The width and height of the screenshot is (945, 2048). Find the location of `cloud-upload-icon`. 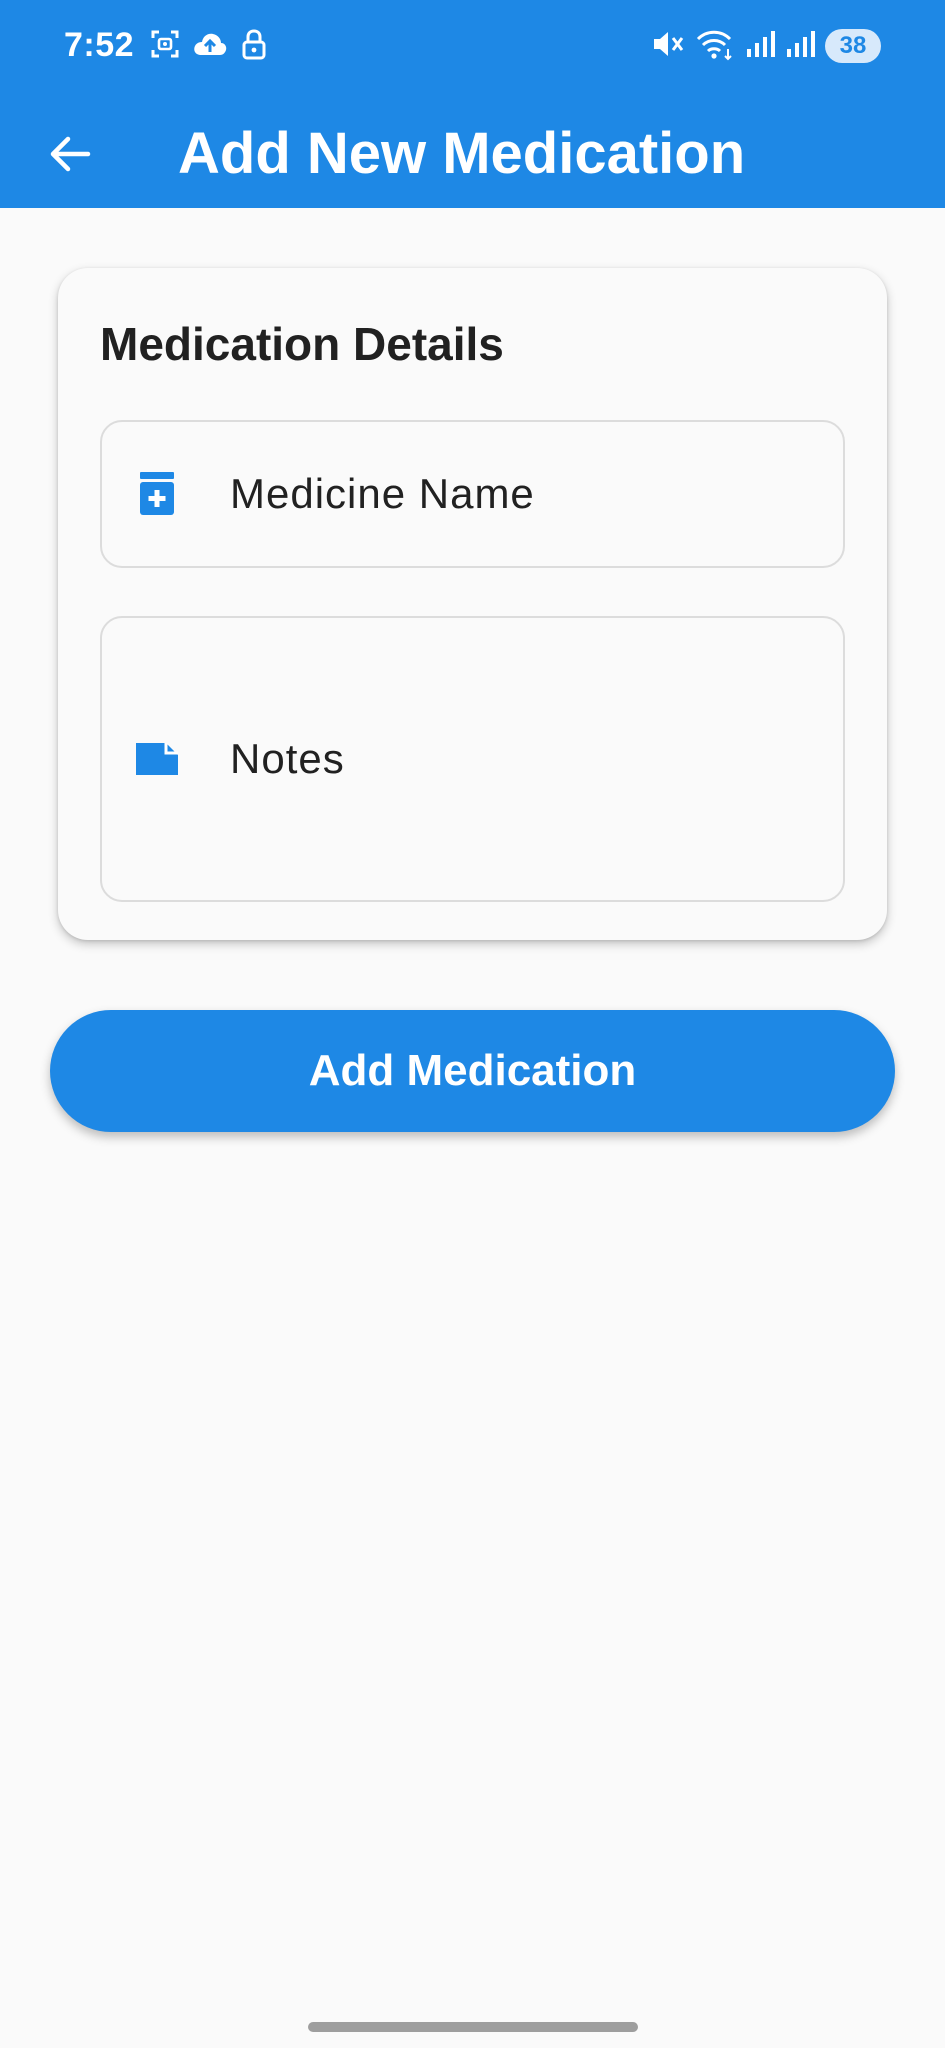

cloud-upload-icon is located at coordinates (210, 46).